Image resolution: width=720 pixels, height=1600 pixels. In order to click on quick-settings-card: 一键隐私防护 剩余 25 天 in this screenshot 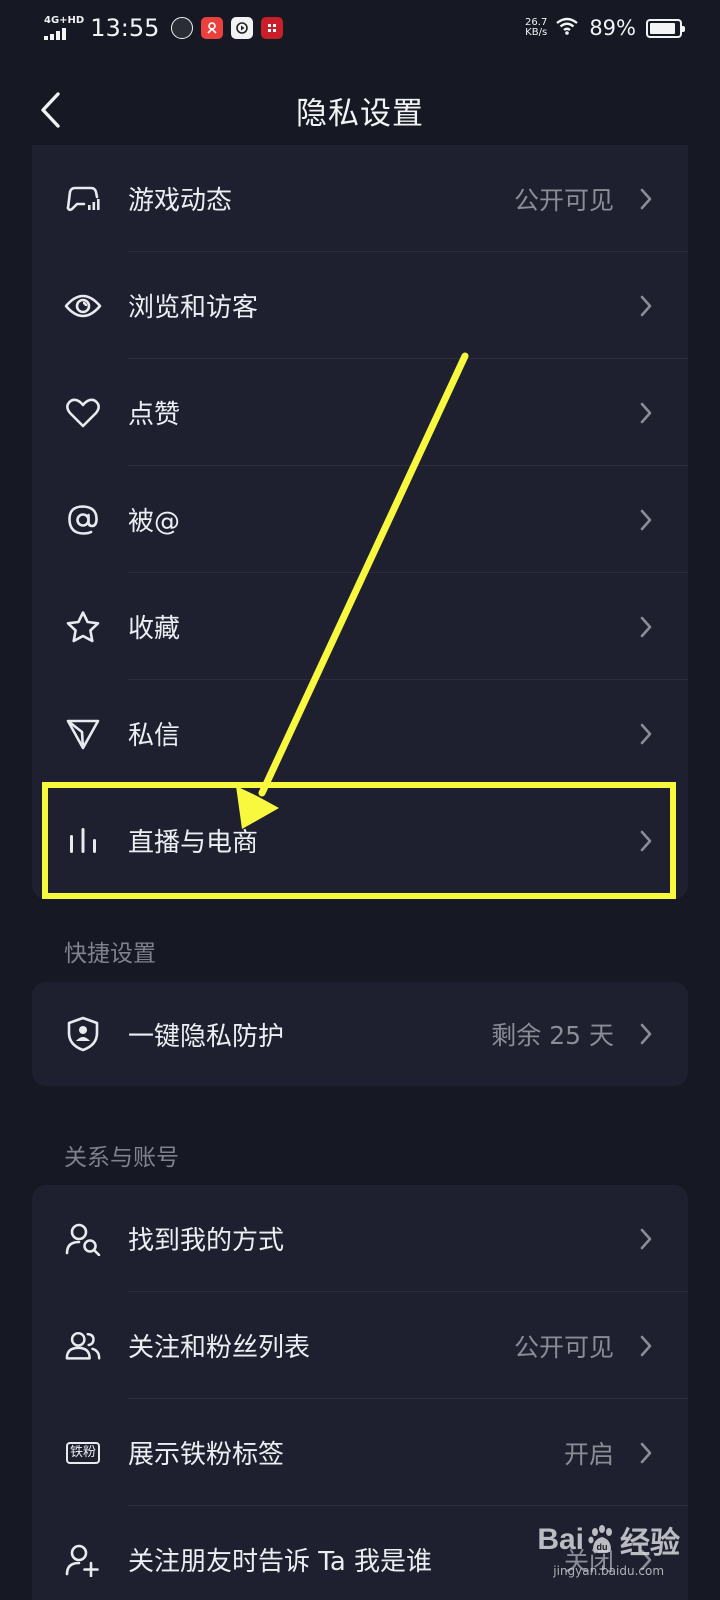, I will do `click(360, 1034)`.